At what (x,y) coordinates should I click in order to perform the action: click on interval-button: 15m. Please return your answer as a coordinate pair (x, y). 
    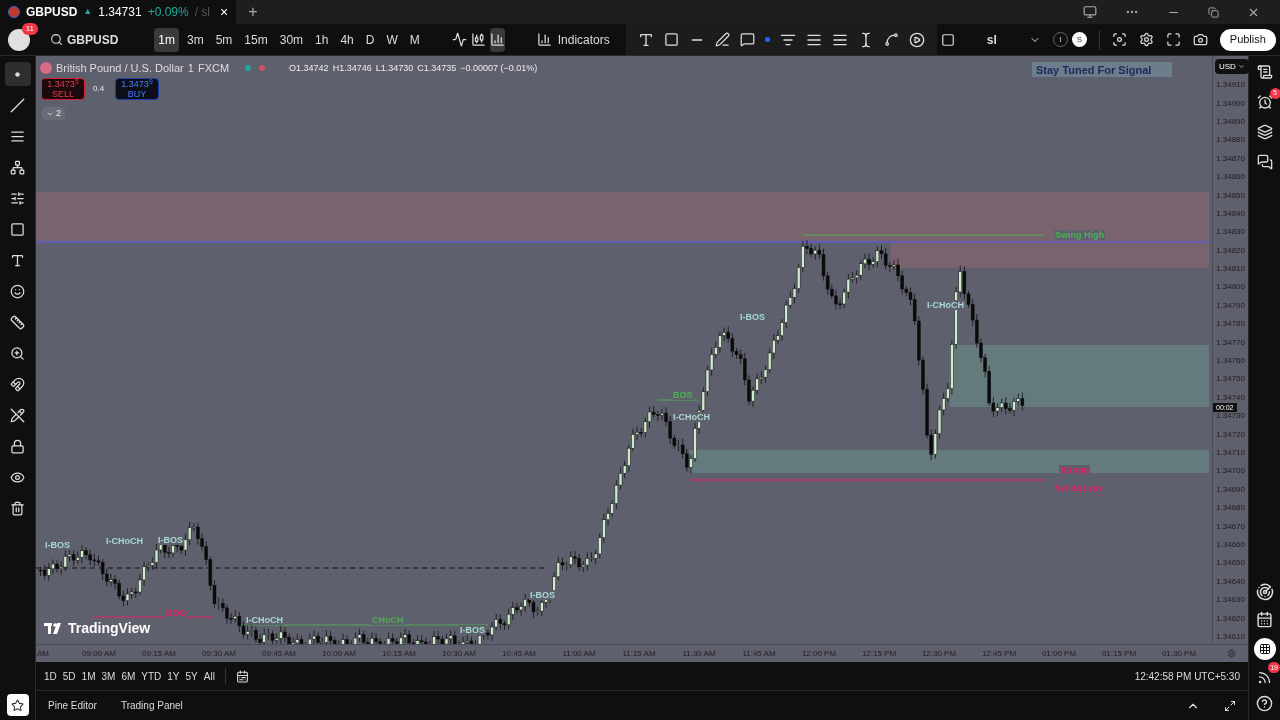
    Looking at the image, I should click on (256, 39).